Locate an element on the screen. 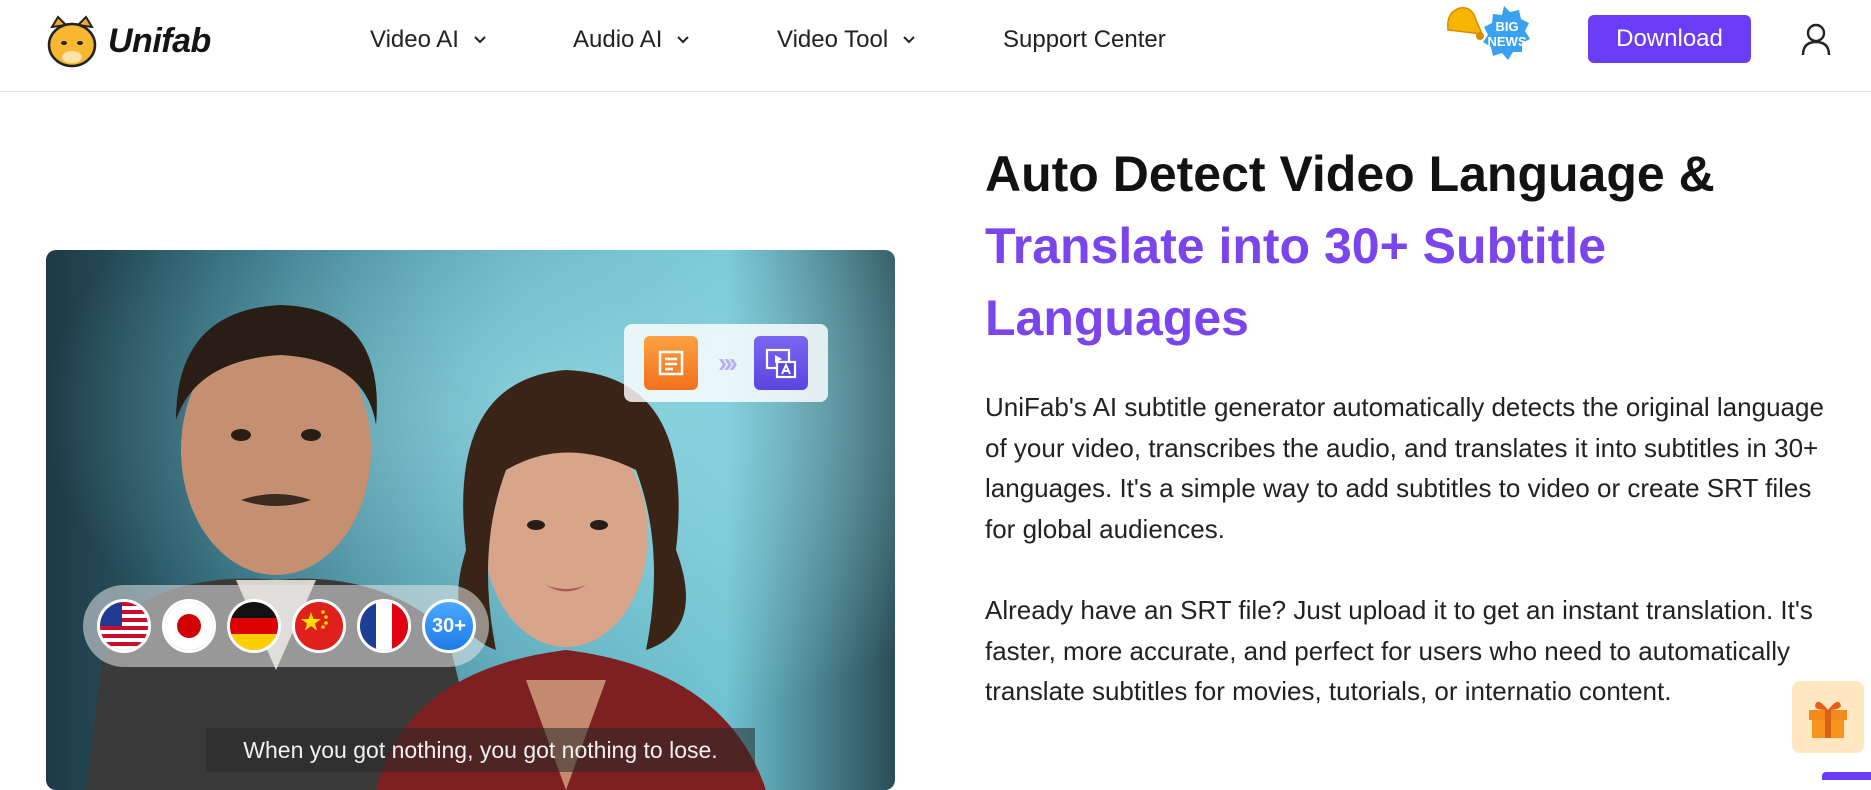  more-languages-badge: 30+ is located at coordinates (449, 626).